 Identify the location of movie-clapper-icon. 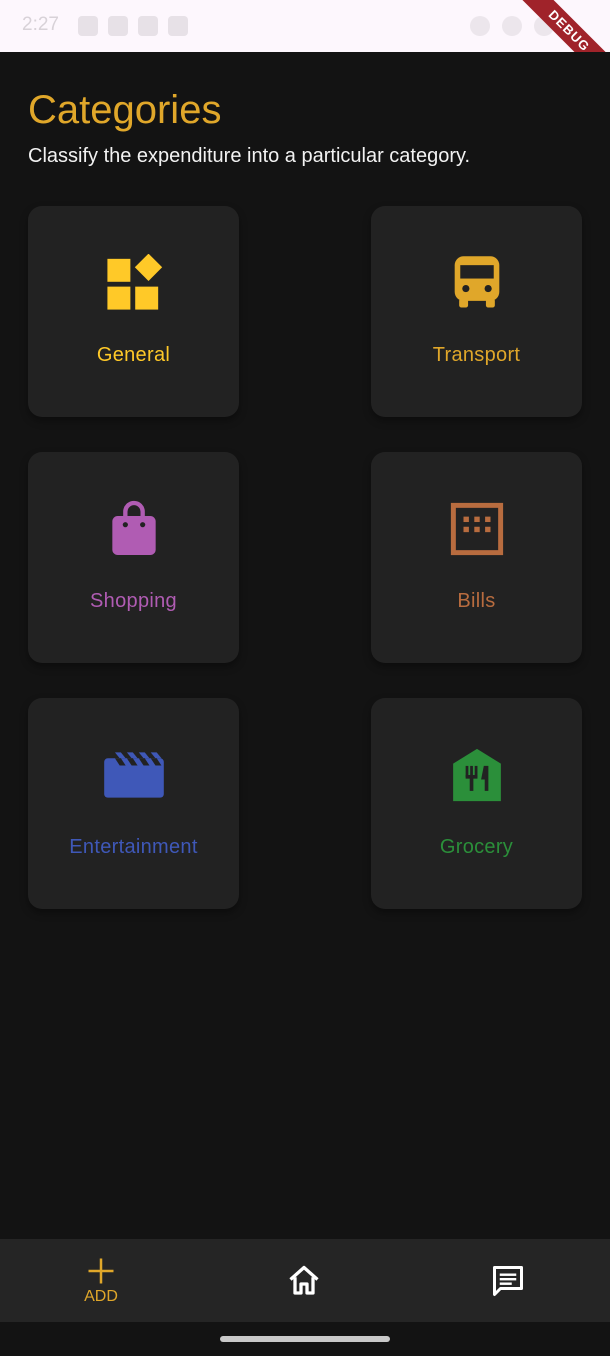
(134, 775).